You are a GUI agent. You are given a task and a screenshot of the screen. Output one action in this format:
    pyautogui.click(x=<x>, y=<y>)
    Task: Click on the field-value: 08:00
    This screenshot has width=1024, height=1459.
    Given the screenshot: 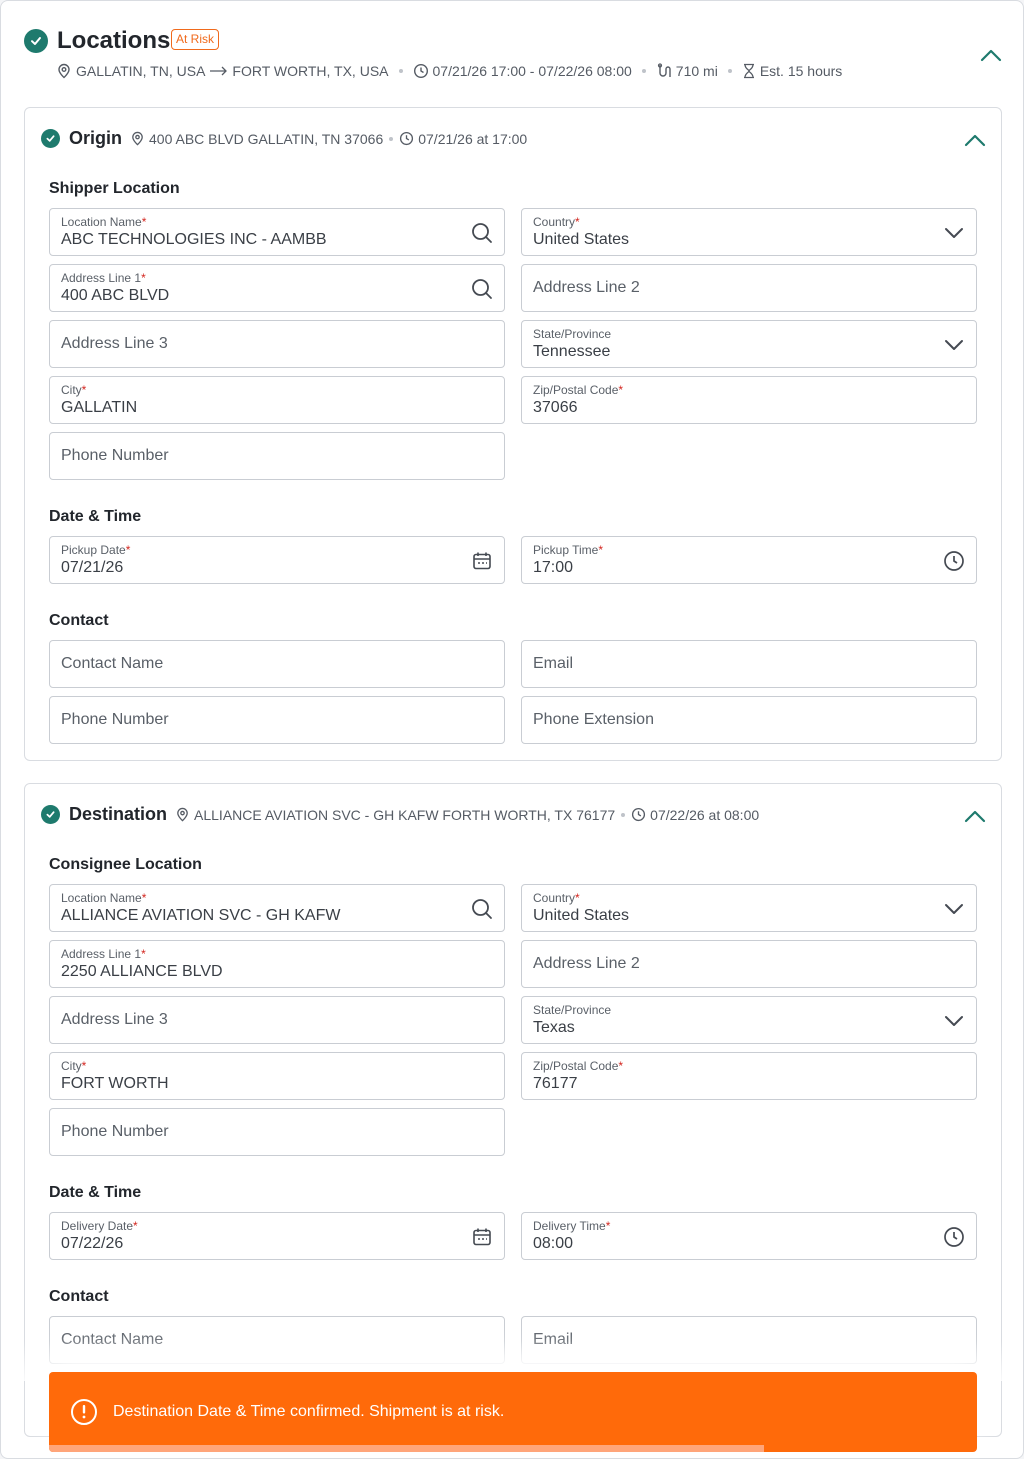 What is the action you would take?
    pyautogui.click(x=553, y=1243)
    